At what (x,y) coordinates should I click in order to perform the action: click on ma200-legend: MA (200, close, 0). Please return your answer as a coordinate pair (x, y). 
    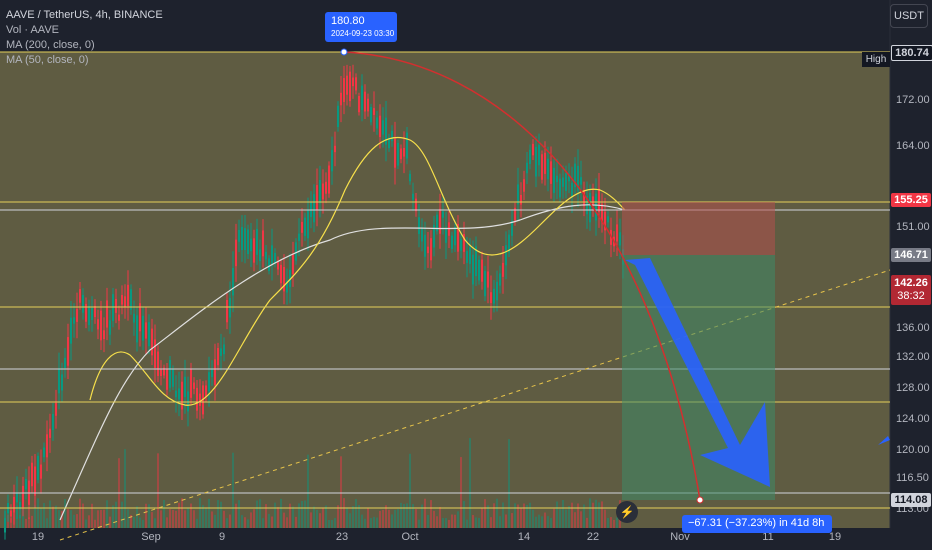
    Looking at the image, I should click on (84, 45).